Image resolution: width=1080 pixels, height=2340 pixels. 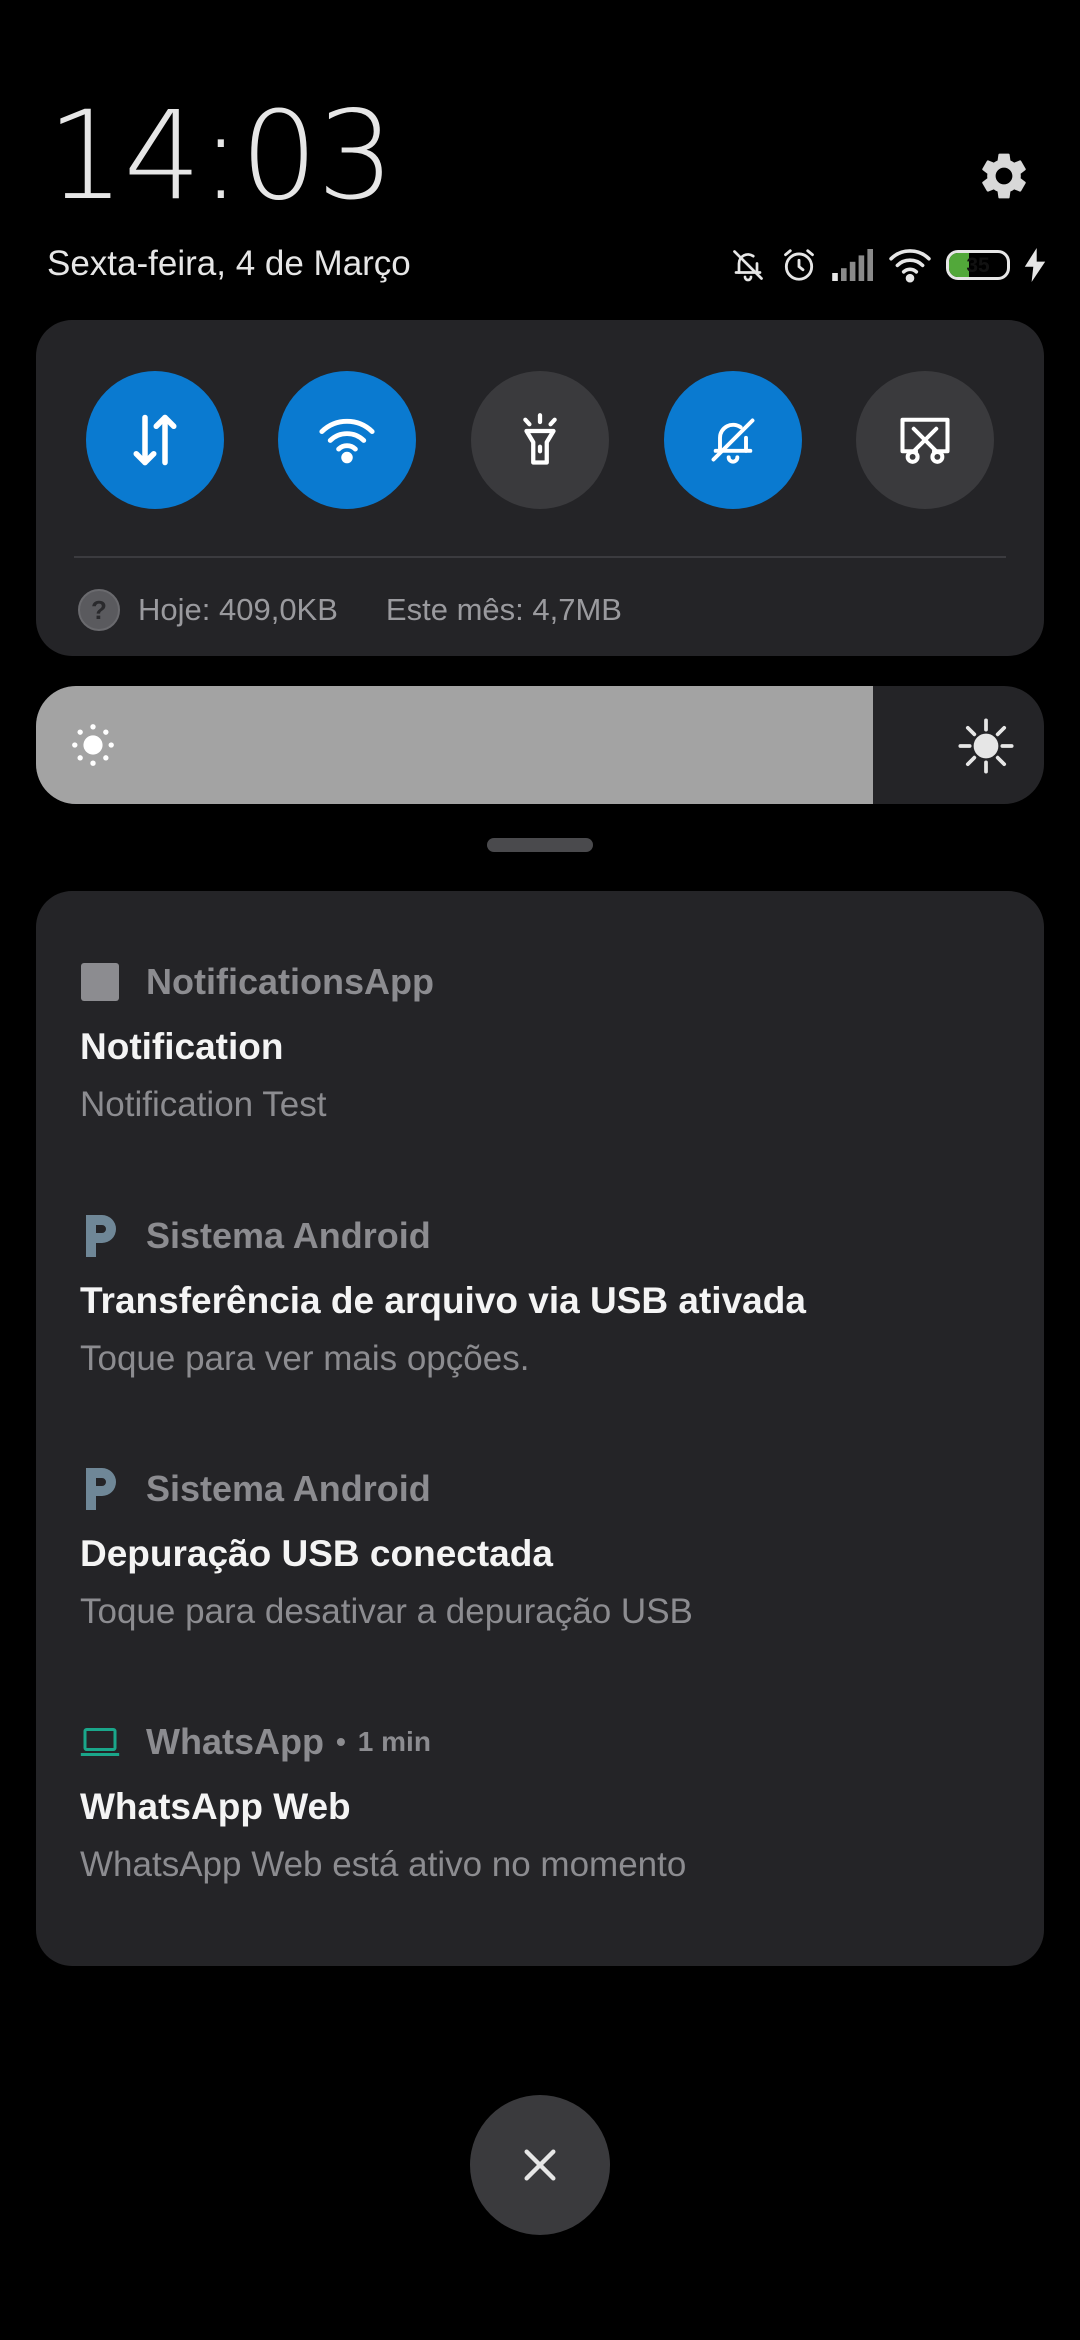 What do you see at coordinates (799, 265) in the screenshot?
I see `alarm-icon` at bounding box center [799, 265].